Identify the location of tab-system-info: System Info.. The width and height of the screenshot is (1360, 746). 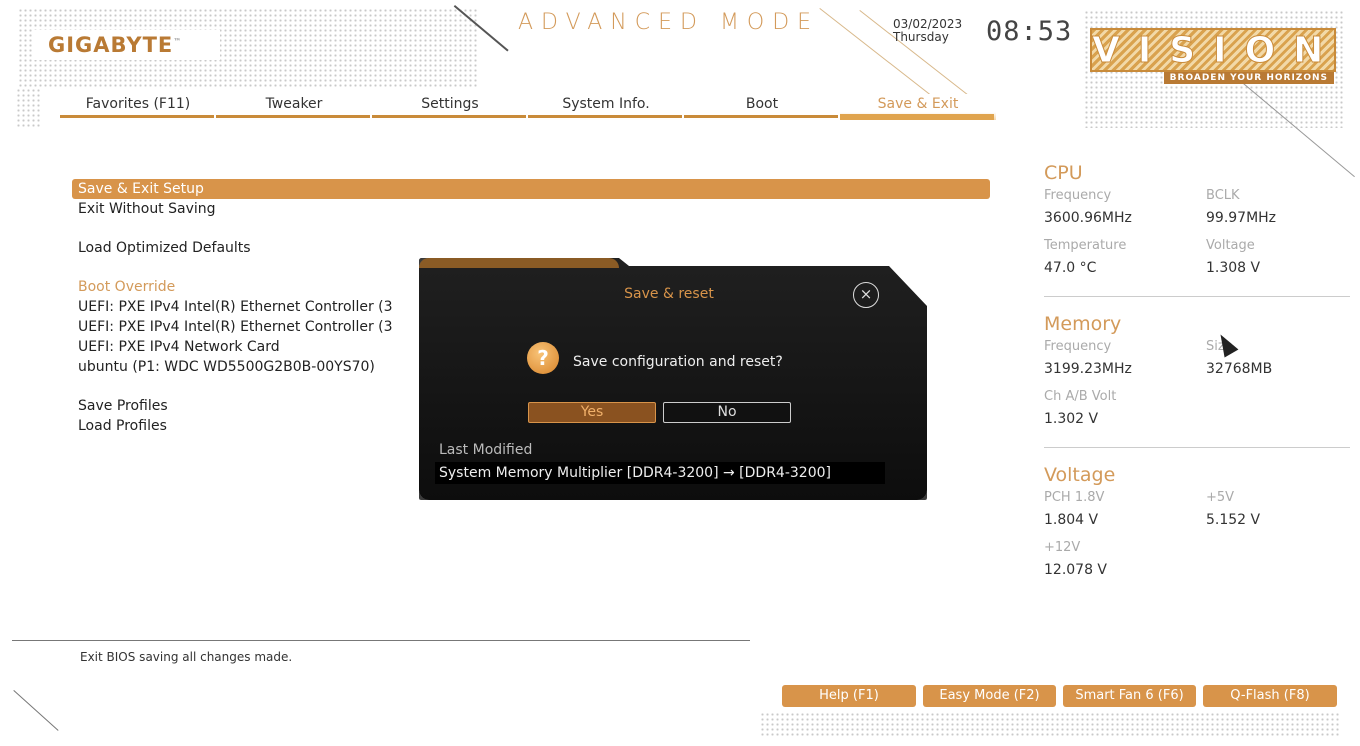
(606, 107).